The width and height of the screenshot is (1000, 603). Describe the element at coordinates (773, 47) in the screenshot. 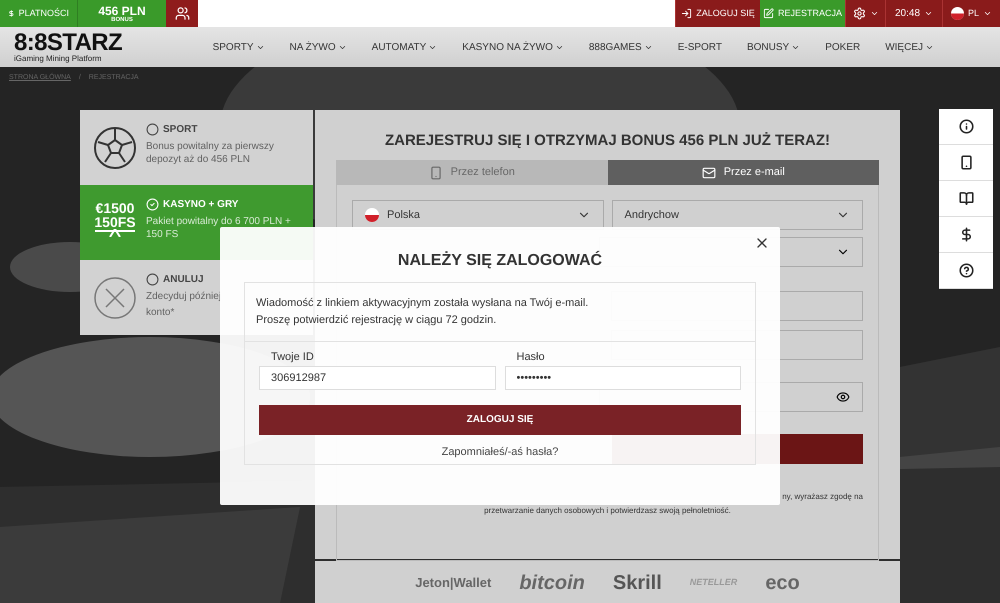

I see `nav-item: BONUSY` at that location.